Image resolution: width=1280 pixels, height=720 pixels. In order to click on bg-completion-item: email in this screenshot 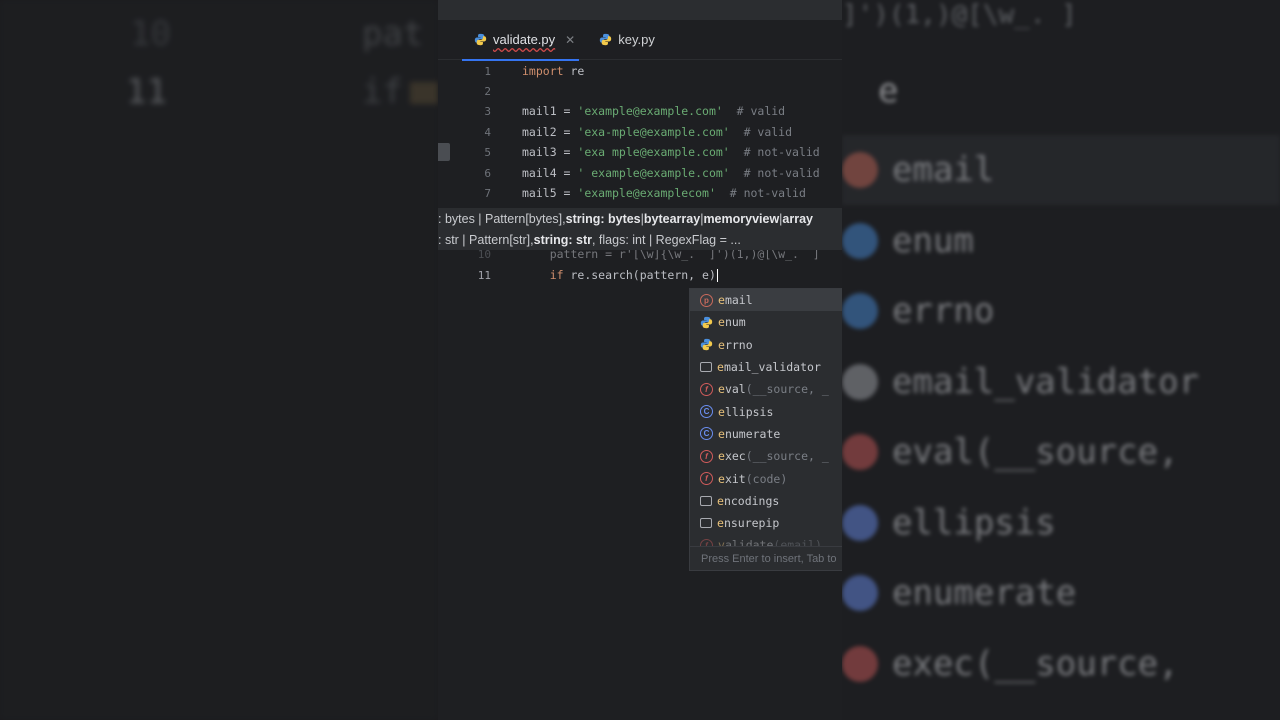, I will do `click(918, 170)`.